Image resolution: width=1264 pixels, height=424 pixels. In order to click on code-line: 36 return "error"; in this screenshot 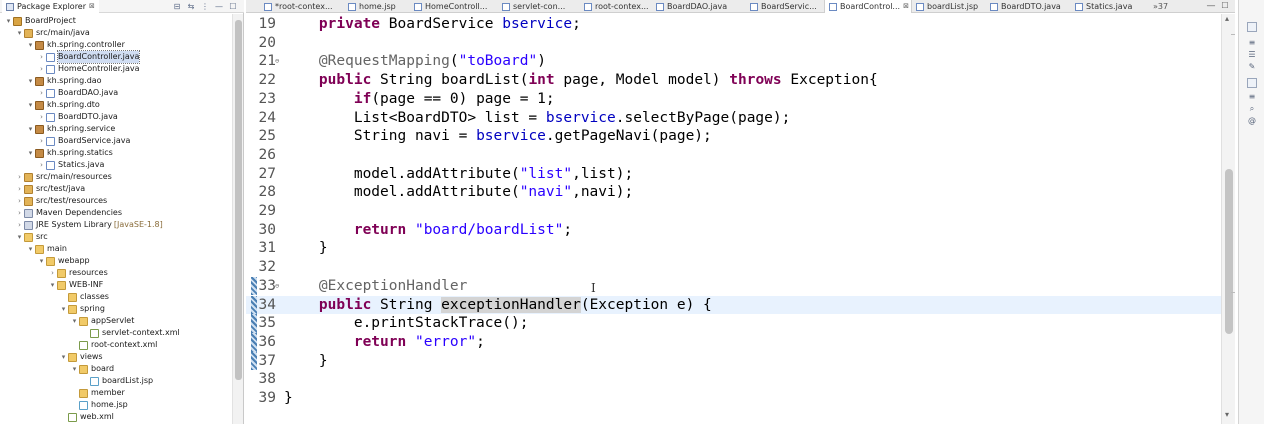, I will do `click(733, 342)`.